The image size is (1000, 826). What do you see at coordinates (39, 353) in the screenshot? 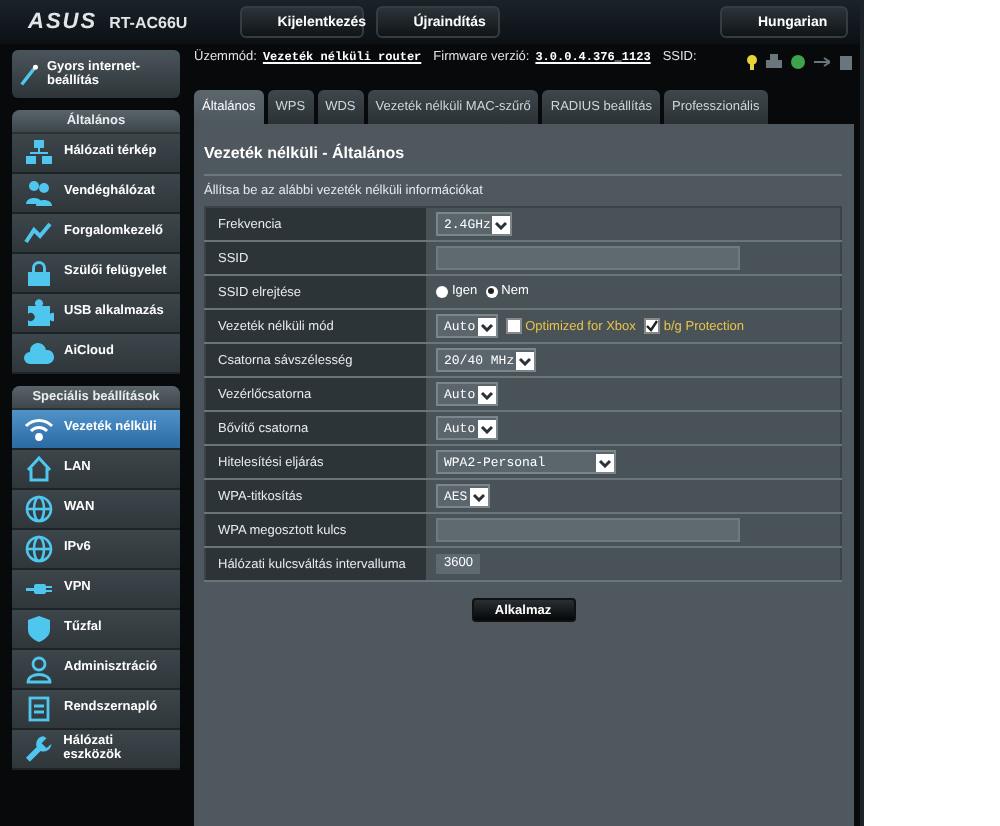
I see `cloud-icon` at bounding box center [39, 353].